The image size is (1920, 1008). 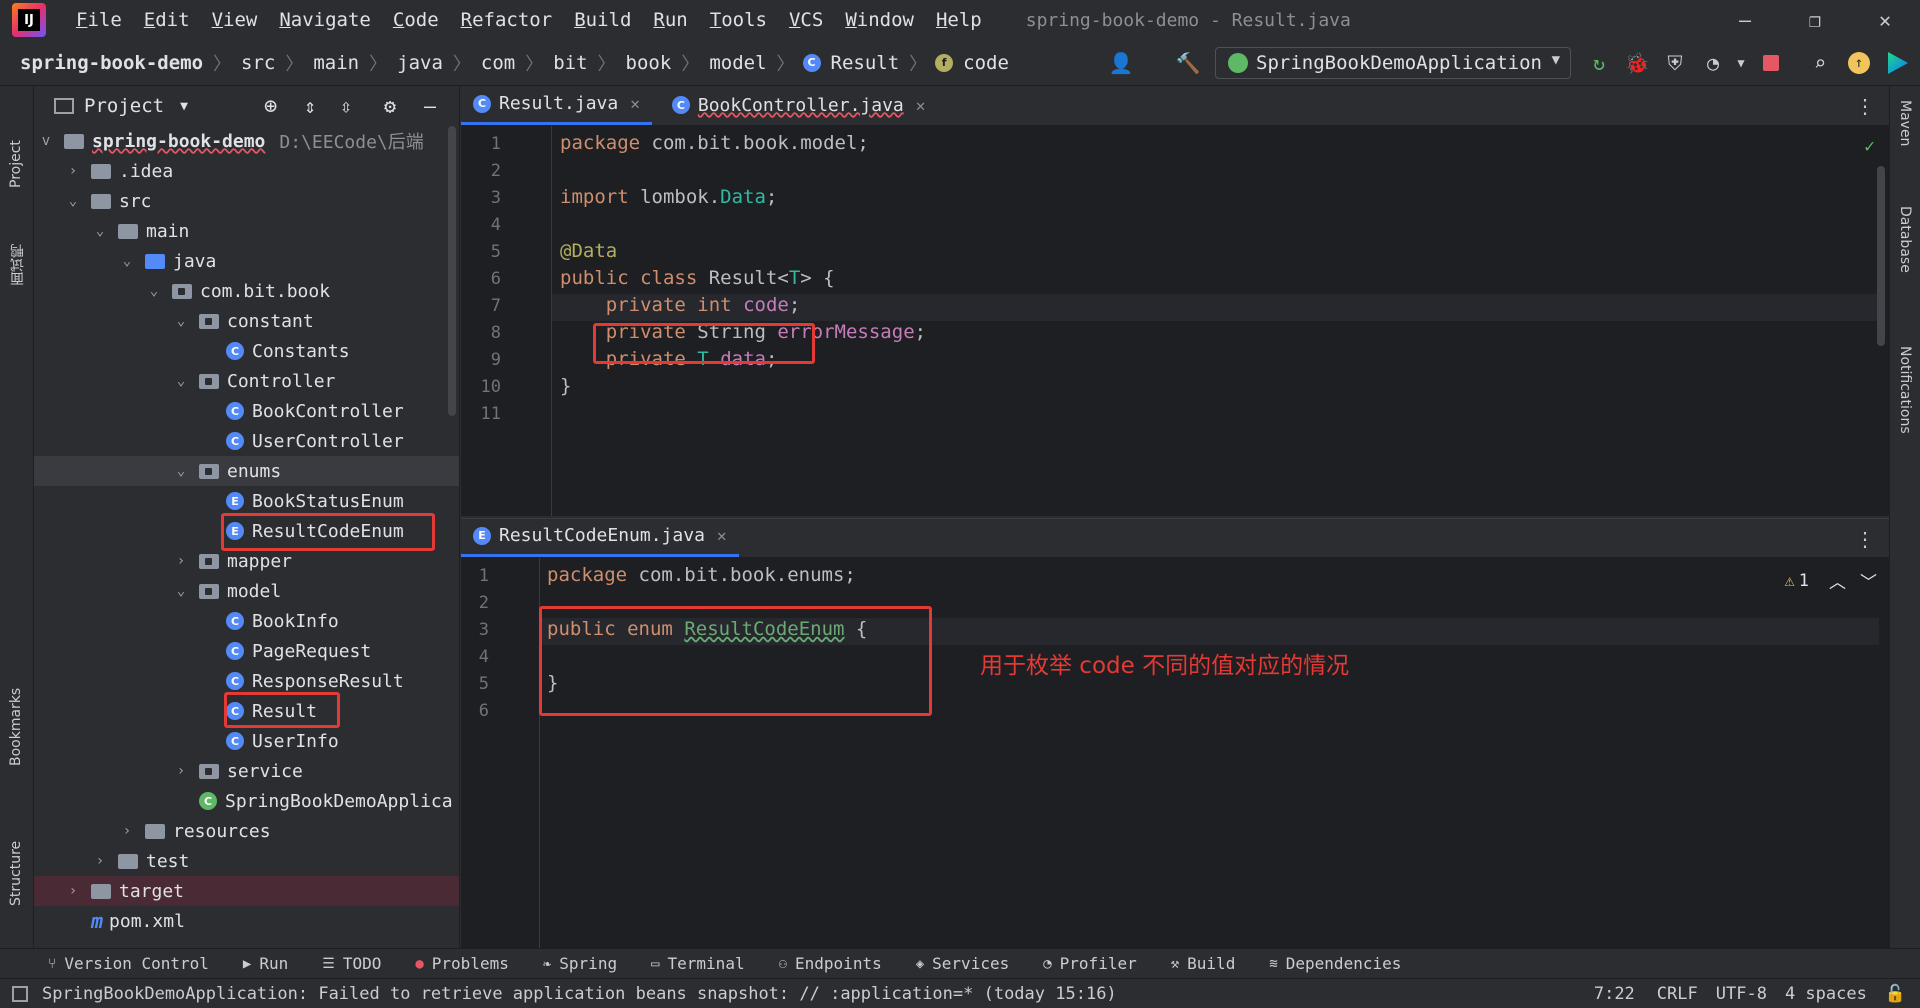 What do you see at coordinates (714, 143) in the screenshot?
I see `code-line: package com.bit.book.model;` at bounding box center [714, 143].